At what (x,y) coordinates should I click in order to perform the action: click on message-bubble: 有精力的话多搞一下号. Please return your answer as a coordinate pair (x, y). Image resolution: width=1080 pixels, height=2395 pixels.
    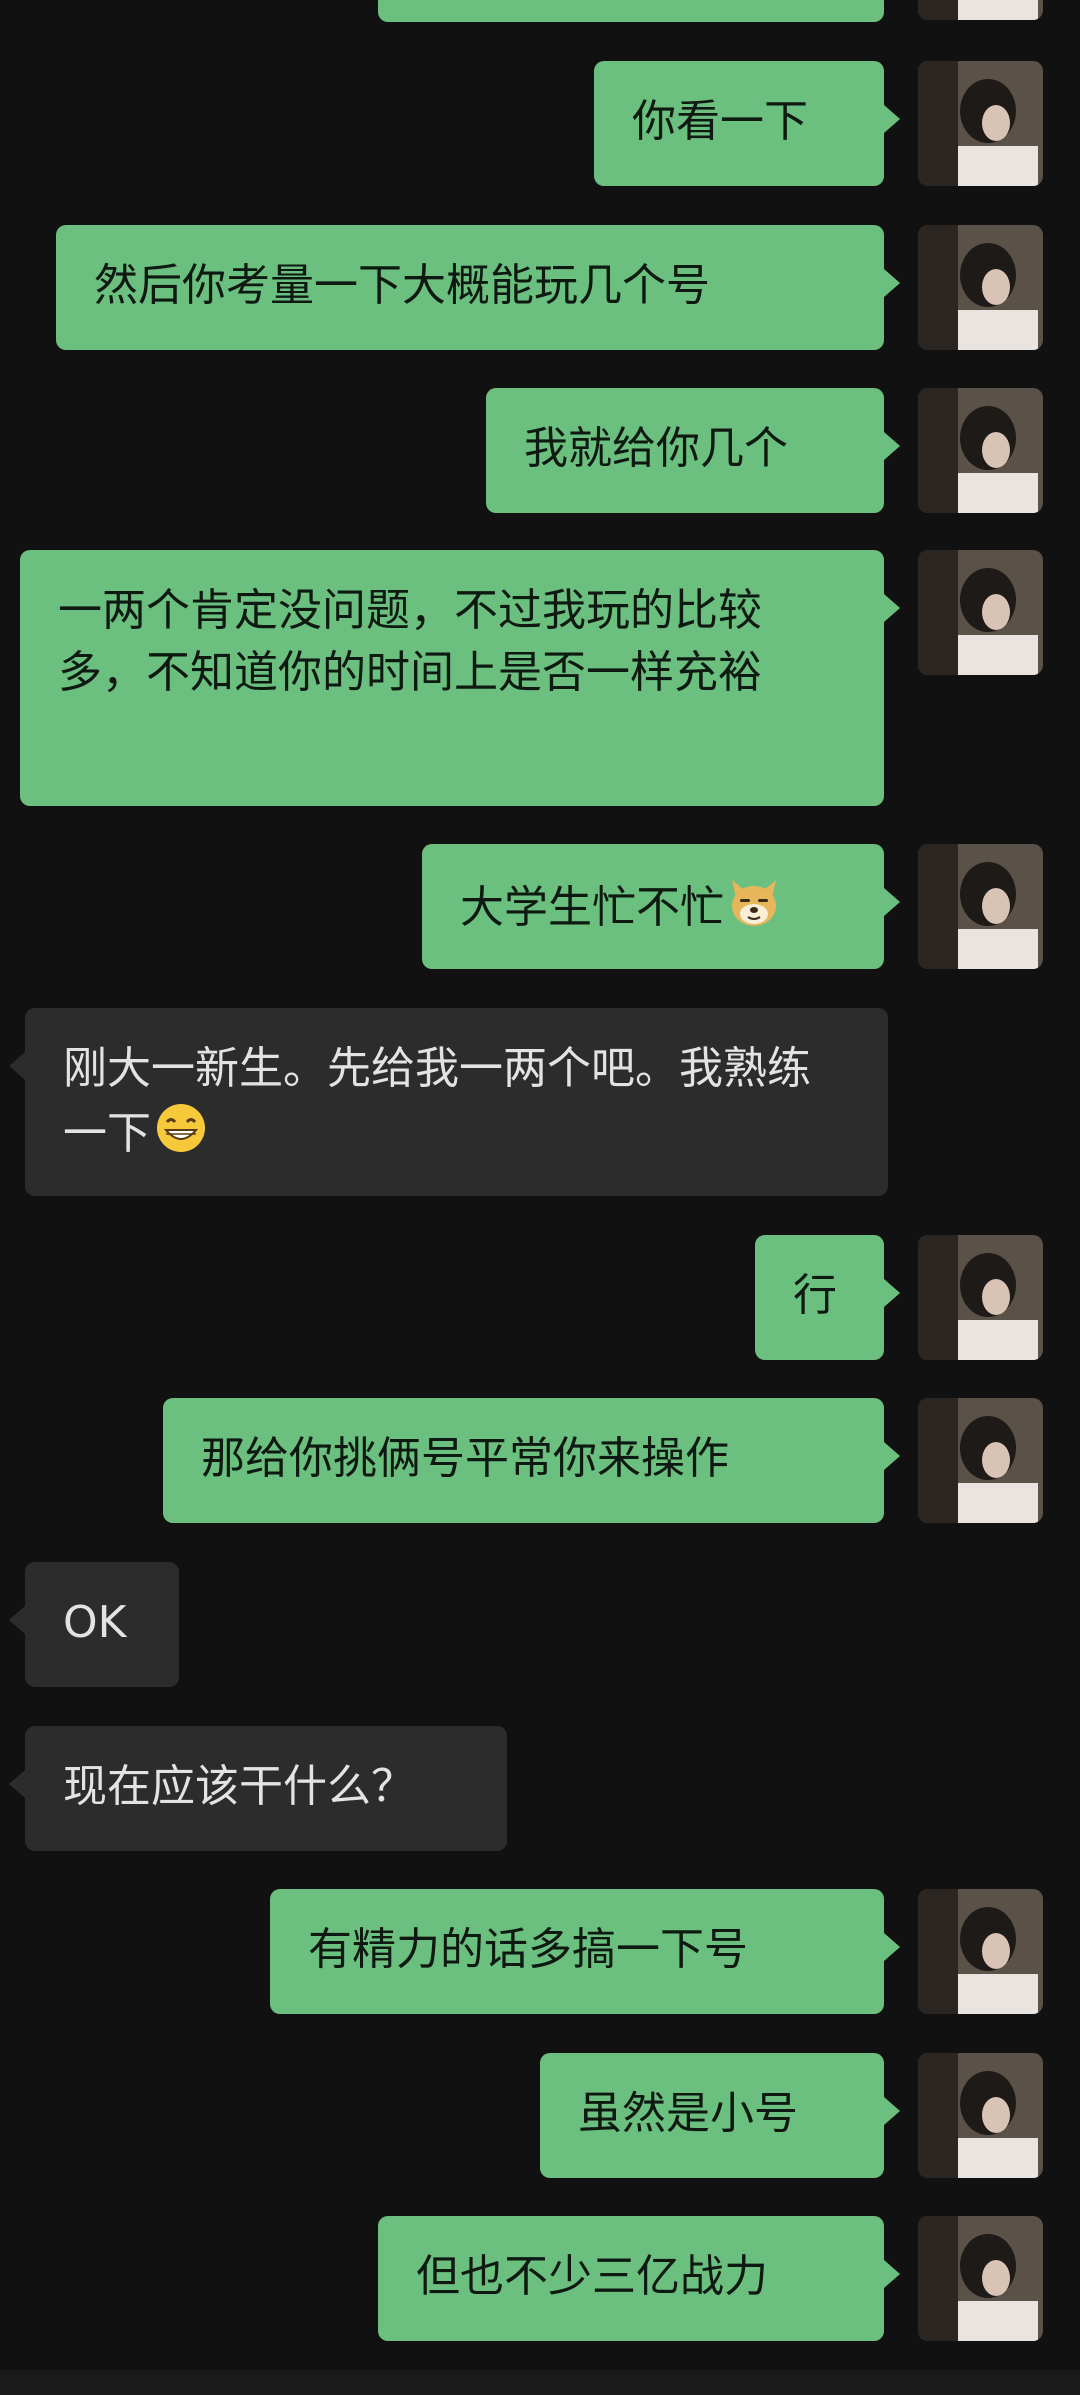
    Looking at the image, I should click on (585, 1951).